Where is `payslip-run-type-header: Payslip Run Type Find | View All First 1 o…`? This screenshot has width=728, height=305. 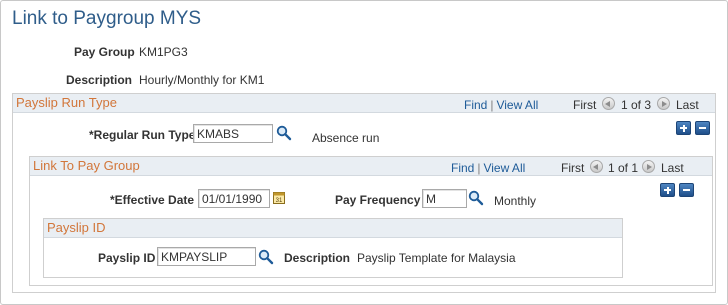 payslip-run-type-header: Payslip Run Type Find | View All First 1 o… is located at coordinates (364, 103).